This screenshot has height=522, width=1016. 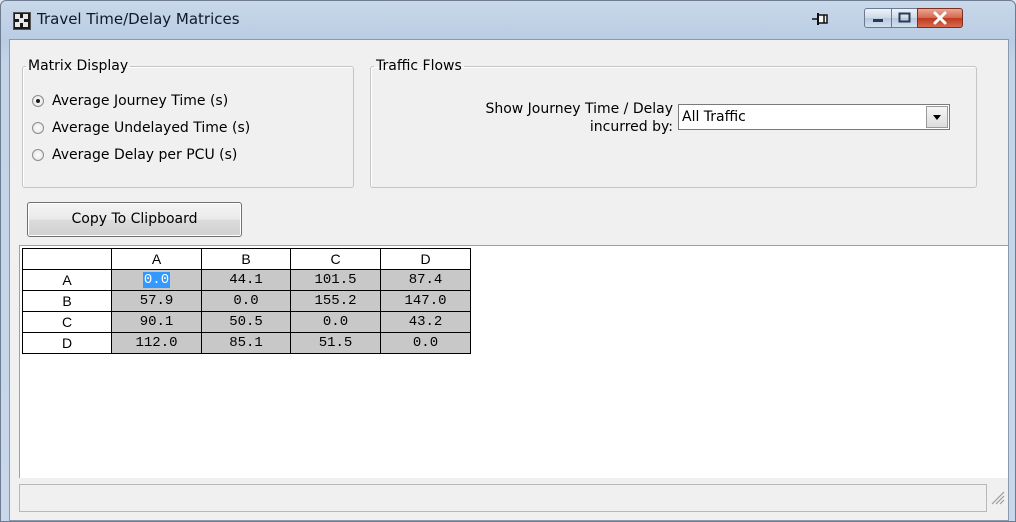 What do you see at coordinates (22, 21) in the screenshot?
I see `app-icon` at bounding box center [22, 21].